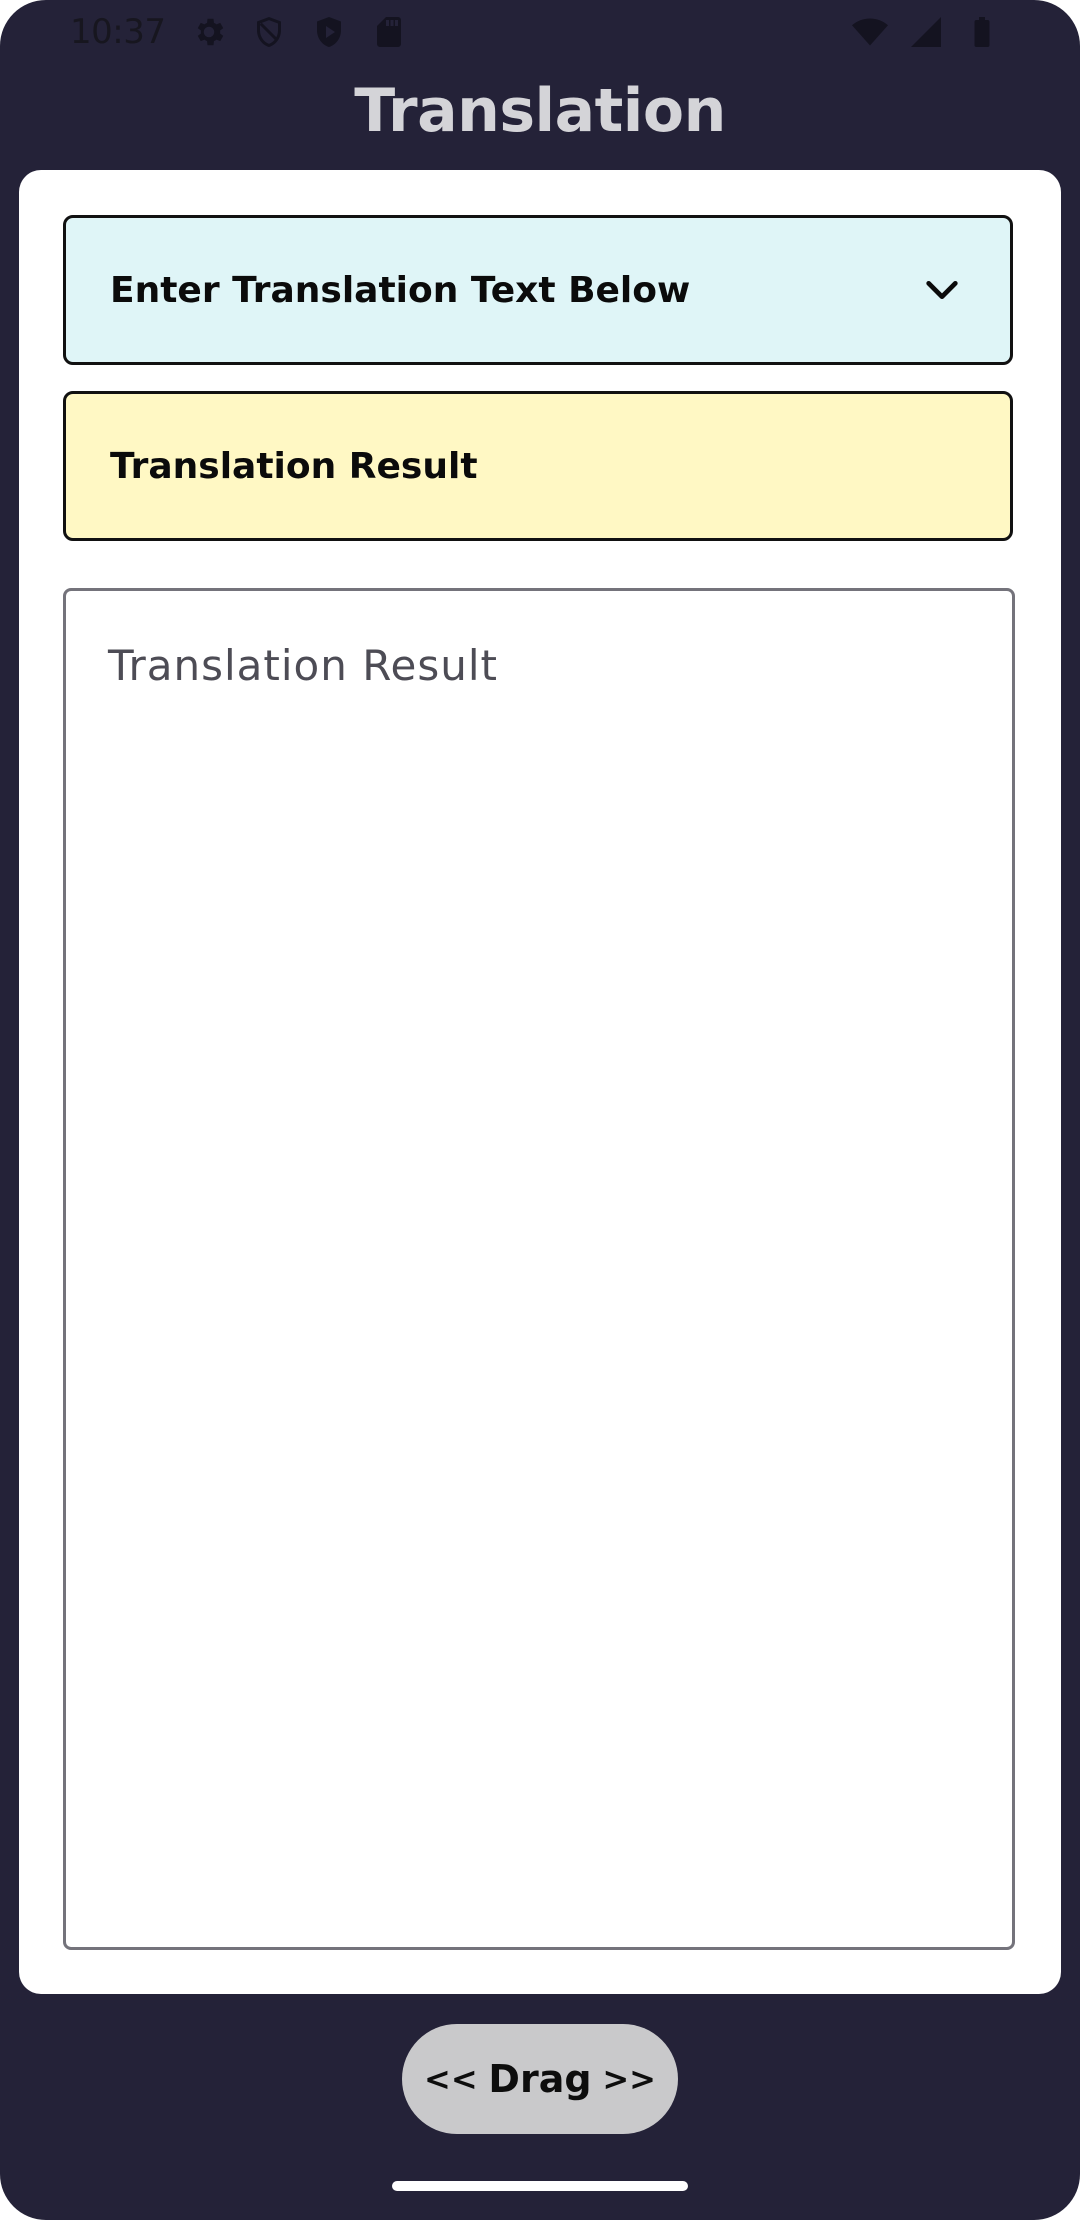  What do you see at coordinates (294, 466) in the screenshot?
I see `result-panel-label: Translation Result` at bounding box center [294, 466].